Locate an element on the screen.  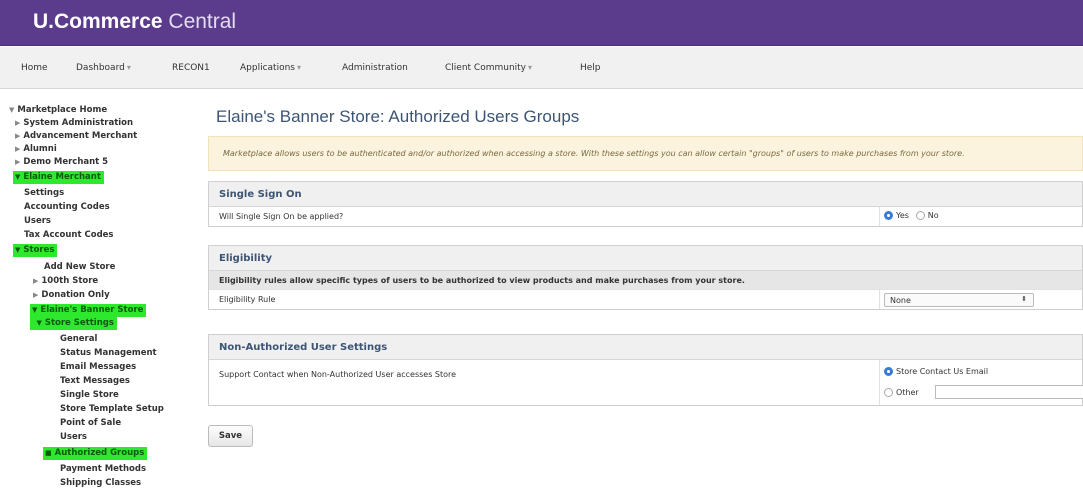
tree-system-administration: ▶ System Administration is located at coordinates (74, 123).